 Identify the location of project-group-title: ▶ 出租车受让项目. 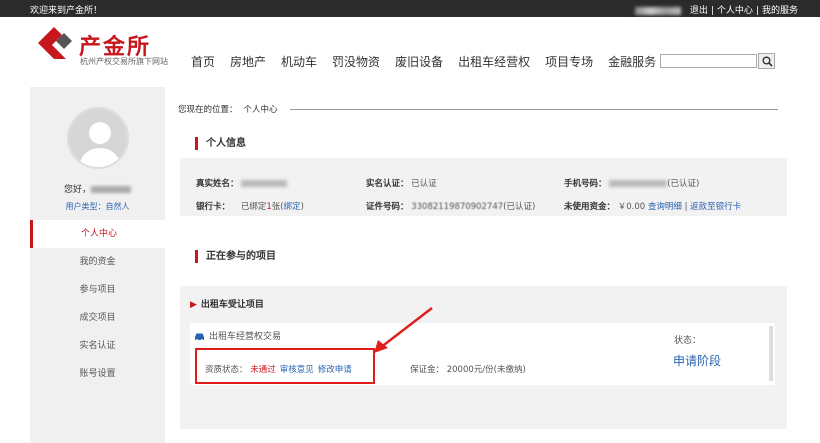
(227, 303).